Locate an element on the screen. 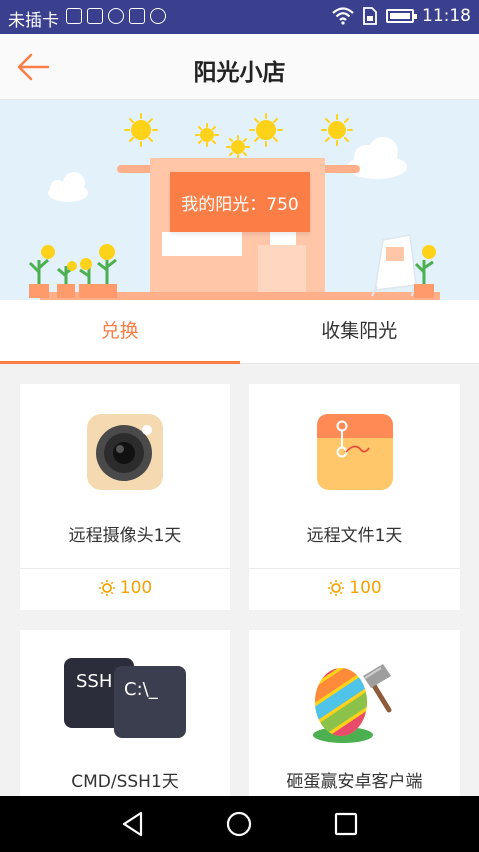 This screenshot has width=479, height=852. image-notification-icon is located at coordinates (74, 16).